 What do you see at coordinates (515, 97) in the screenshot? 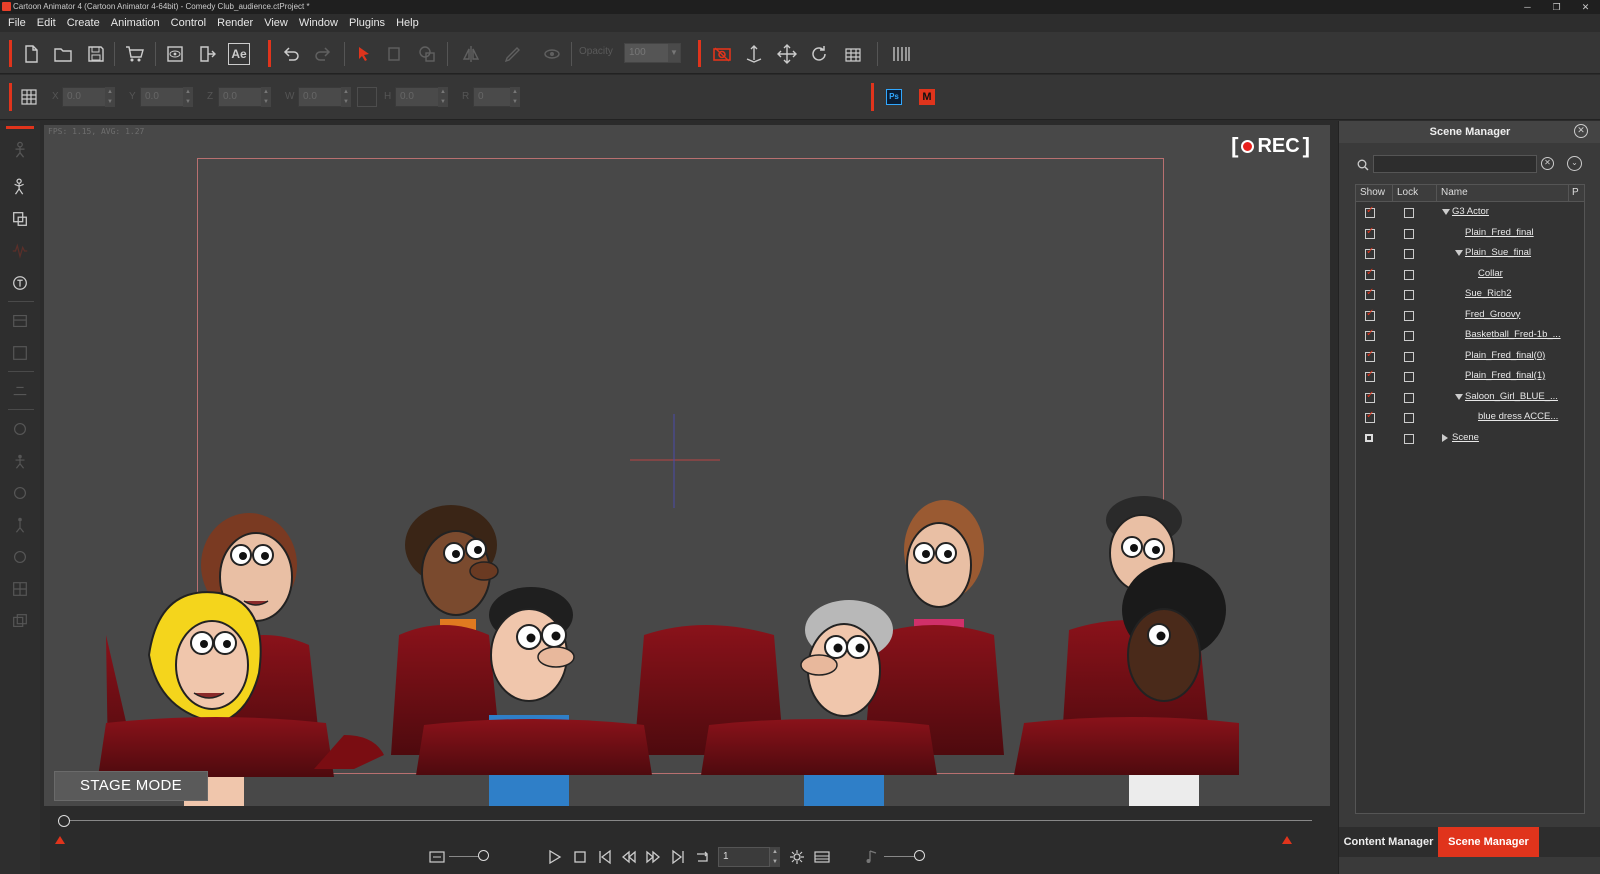
I see `r-spinner: ▲ ▼` at bounding box center [515, 97].